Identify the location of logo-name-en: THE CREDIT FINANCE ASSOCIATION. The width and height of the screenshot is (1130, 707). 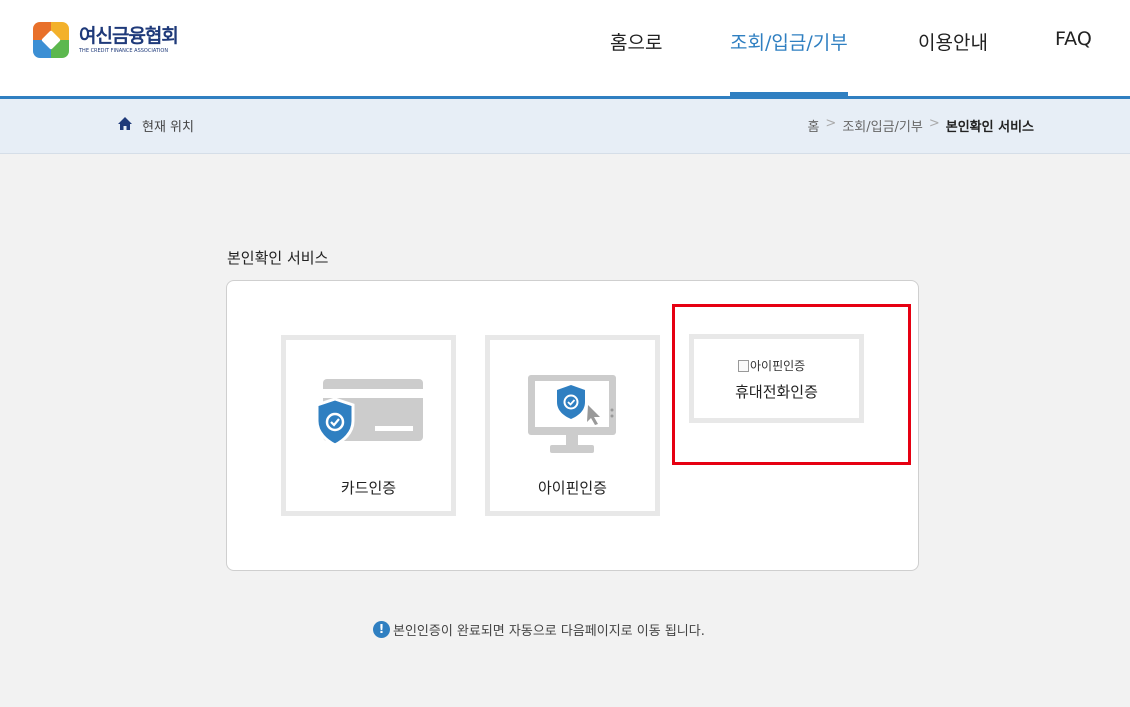
(124, 51).